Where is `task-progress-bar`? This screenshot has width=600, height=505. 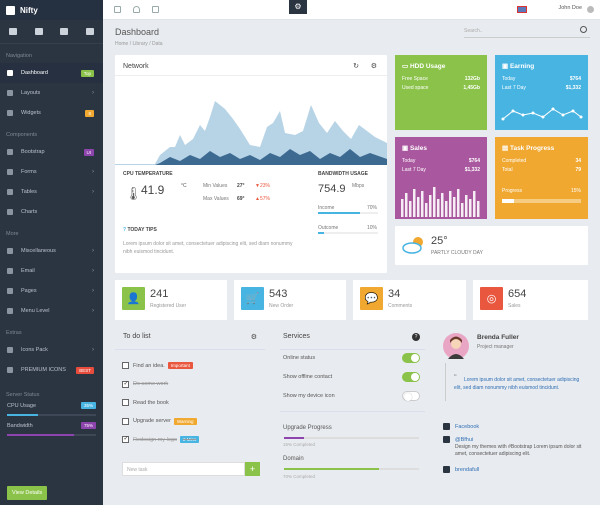 task-progress-bar is located at coordinates (508, 201).